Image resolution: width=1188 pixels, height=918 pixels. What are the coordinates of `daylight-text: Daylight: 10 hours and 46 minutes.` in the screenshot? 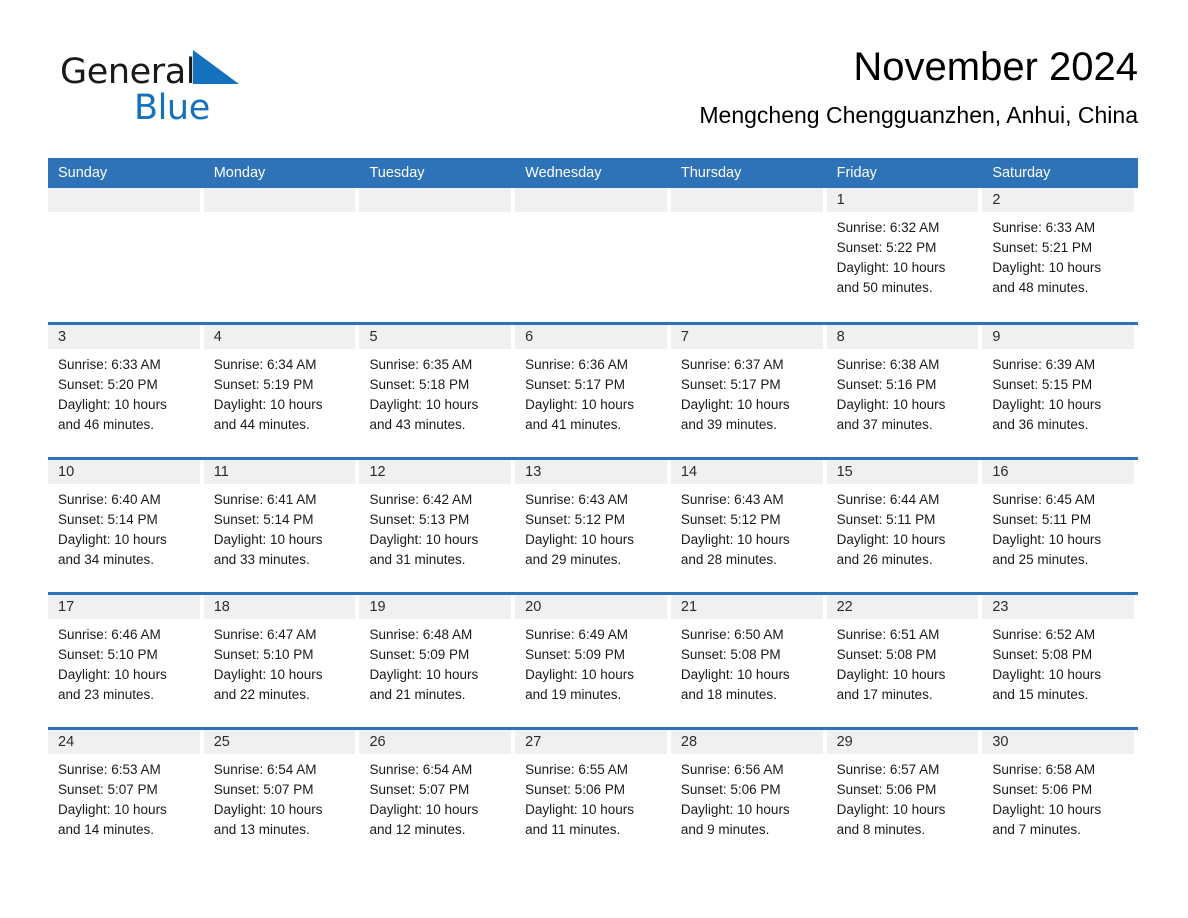 It's located at (112, 414).